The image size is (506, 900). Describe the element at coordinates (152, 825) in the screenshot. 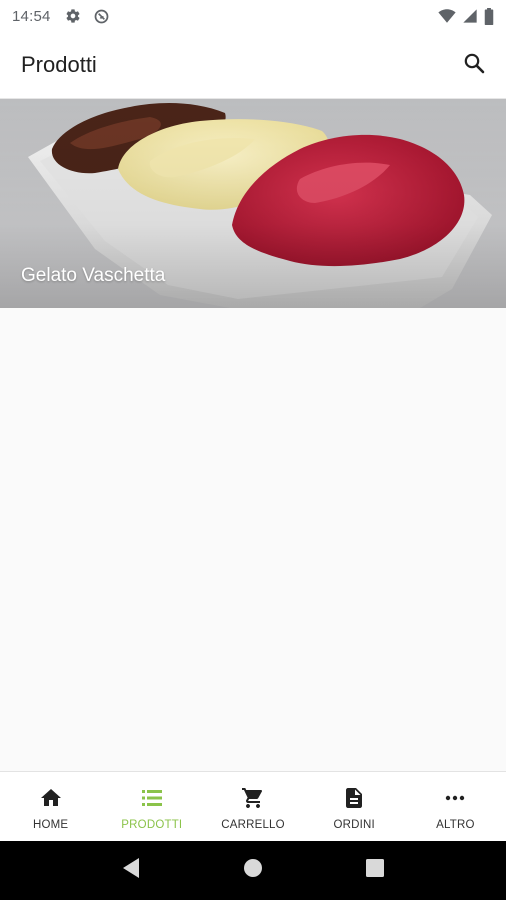

I see `nav-label-prodotti: PRODOTTI` at that location.